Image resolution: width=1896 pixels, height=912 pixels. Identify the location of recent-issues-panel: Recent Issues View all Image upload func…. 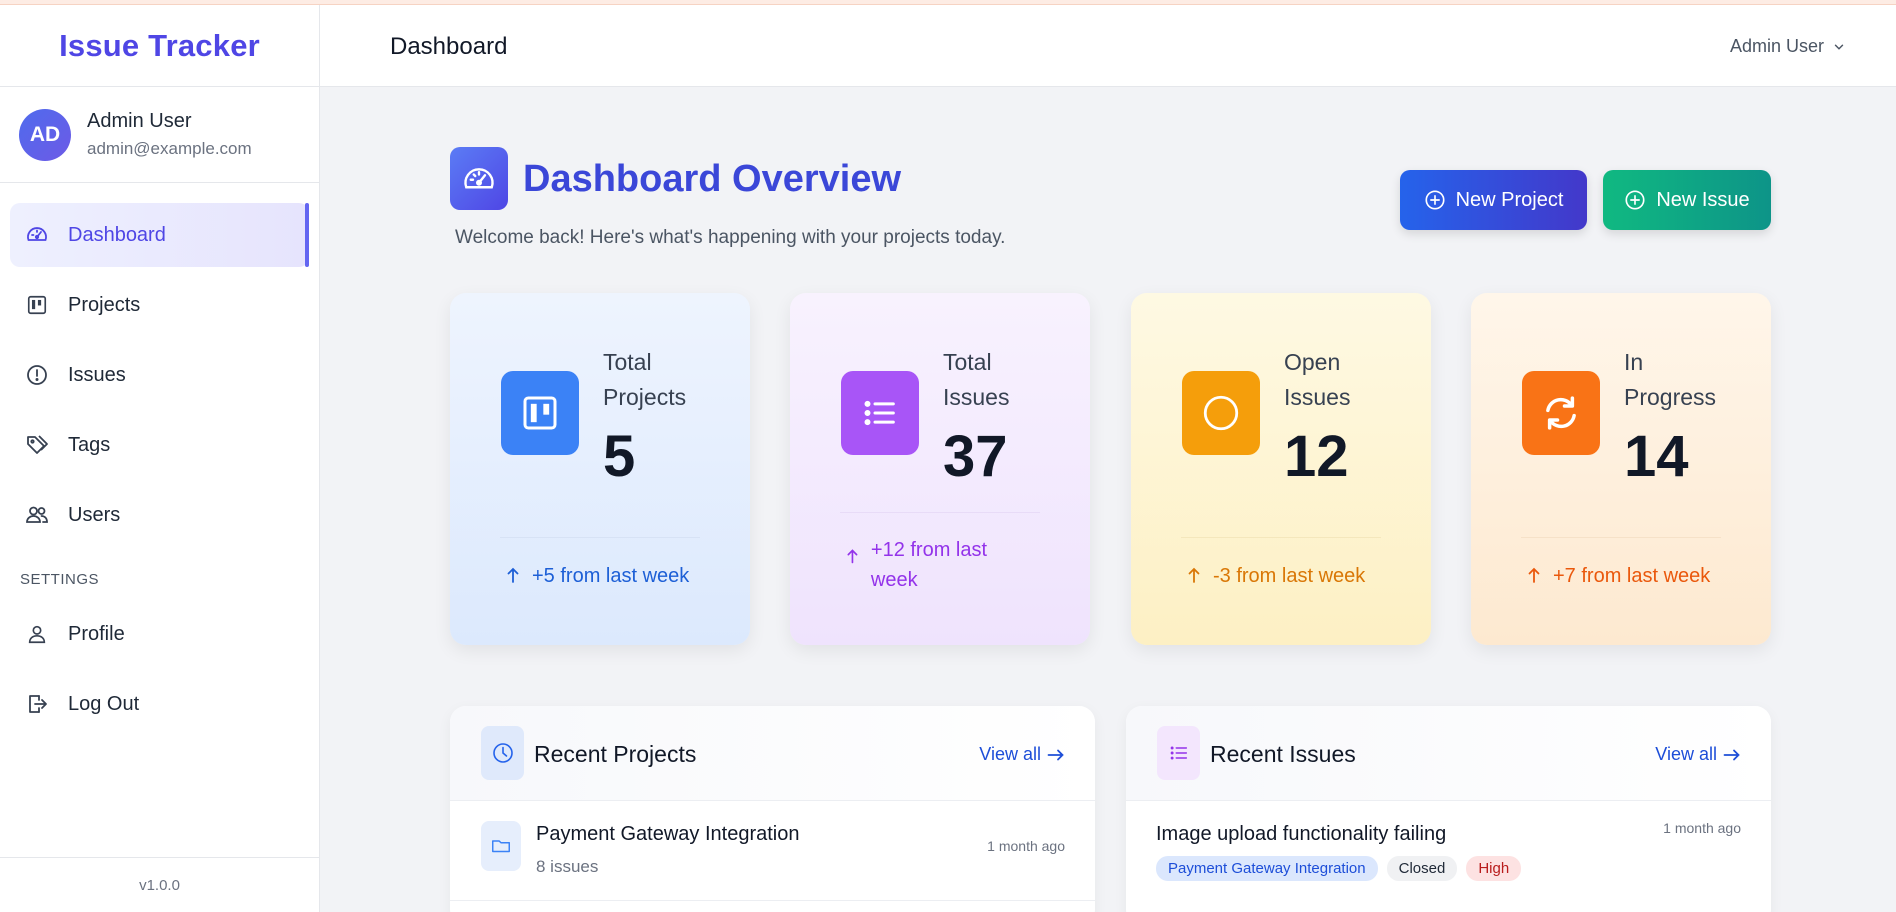
(1448, 809).